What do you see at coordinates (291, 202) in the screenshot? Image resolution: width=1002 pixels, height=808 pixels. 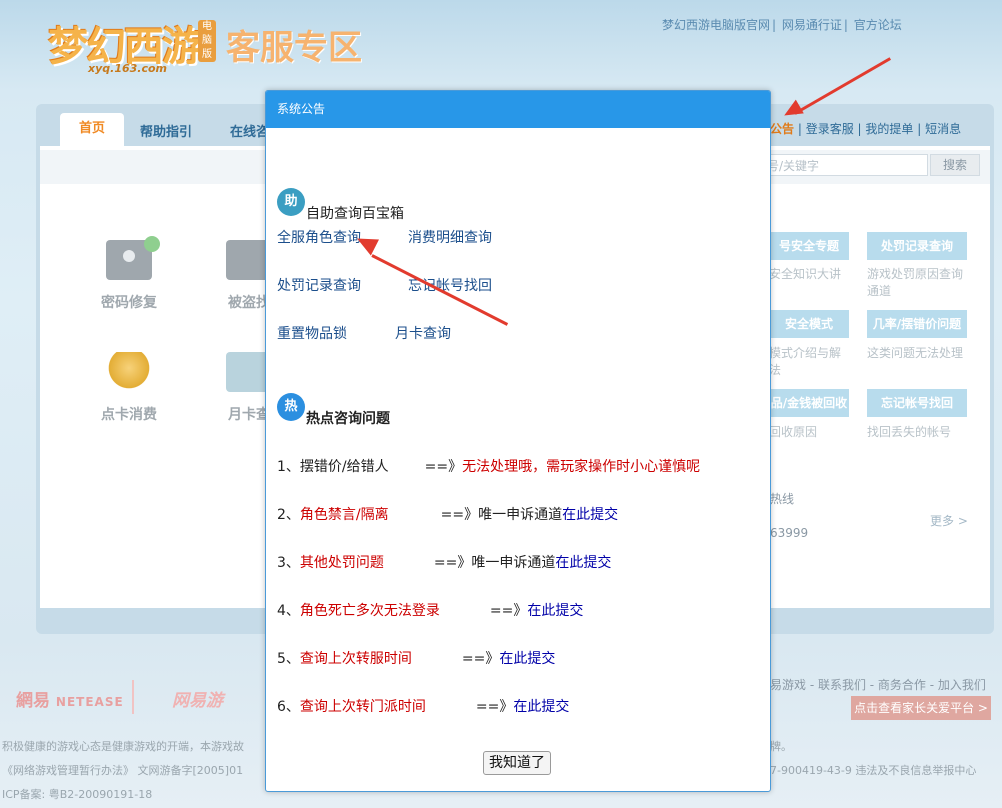 I see `help-badge-icon: 助` at bounding box center [291, 202].